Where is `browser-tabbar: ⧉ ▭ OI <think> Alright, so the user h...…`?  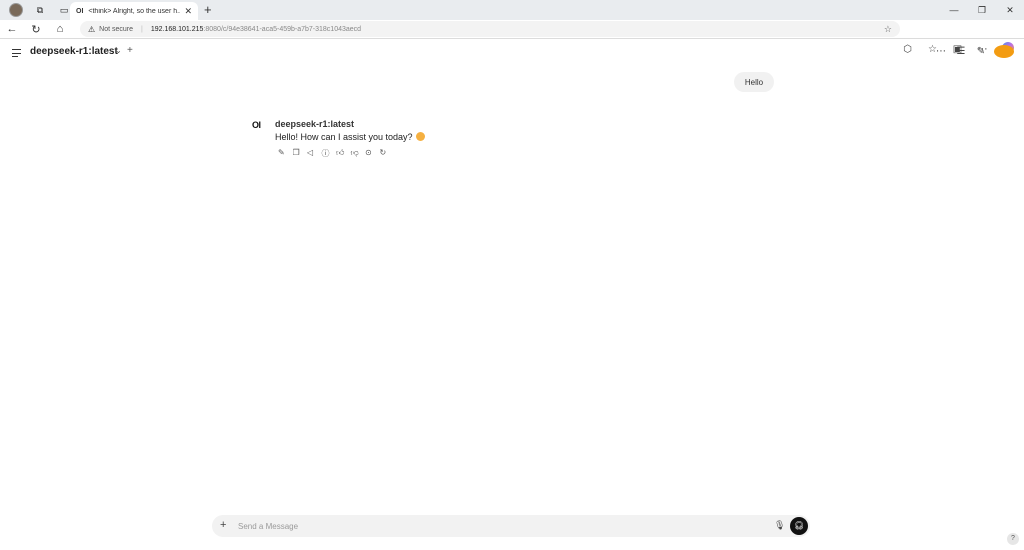 browser-tabbar: ⧉ ▭ OI <think> Alright, so the user h...… is located at coordinates (512, 10).